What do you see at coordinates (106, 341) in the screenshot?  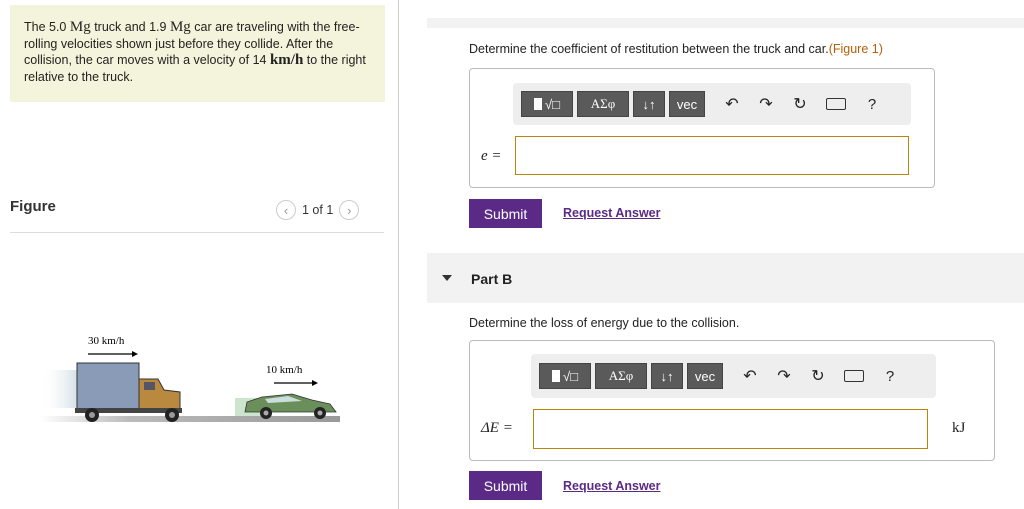 I see `truck-speed-label: 30 km/h` at bounding box center [106, 341].